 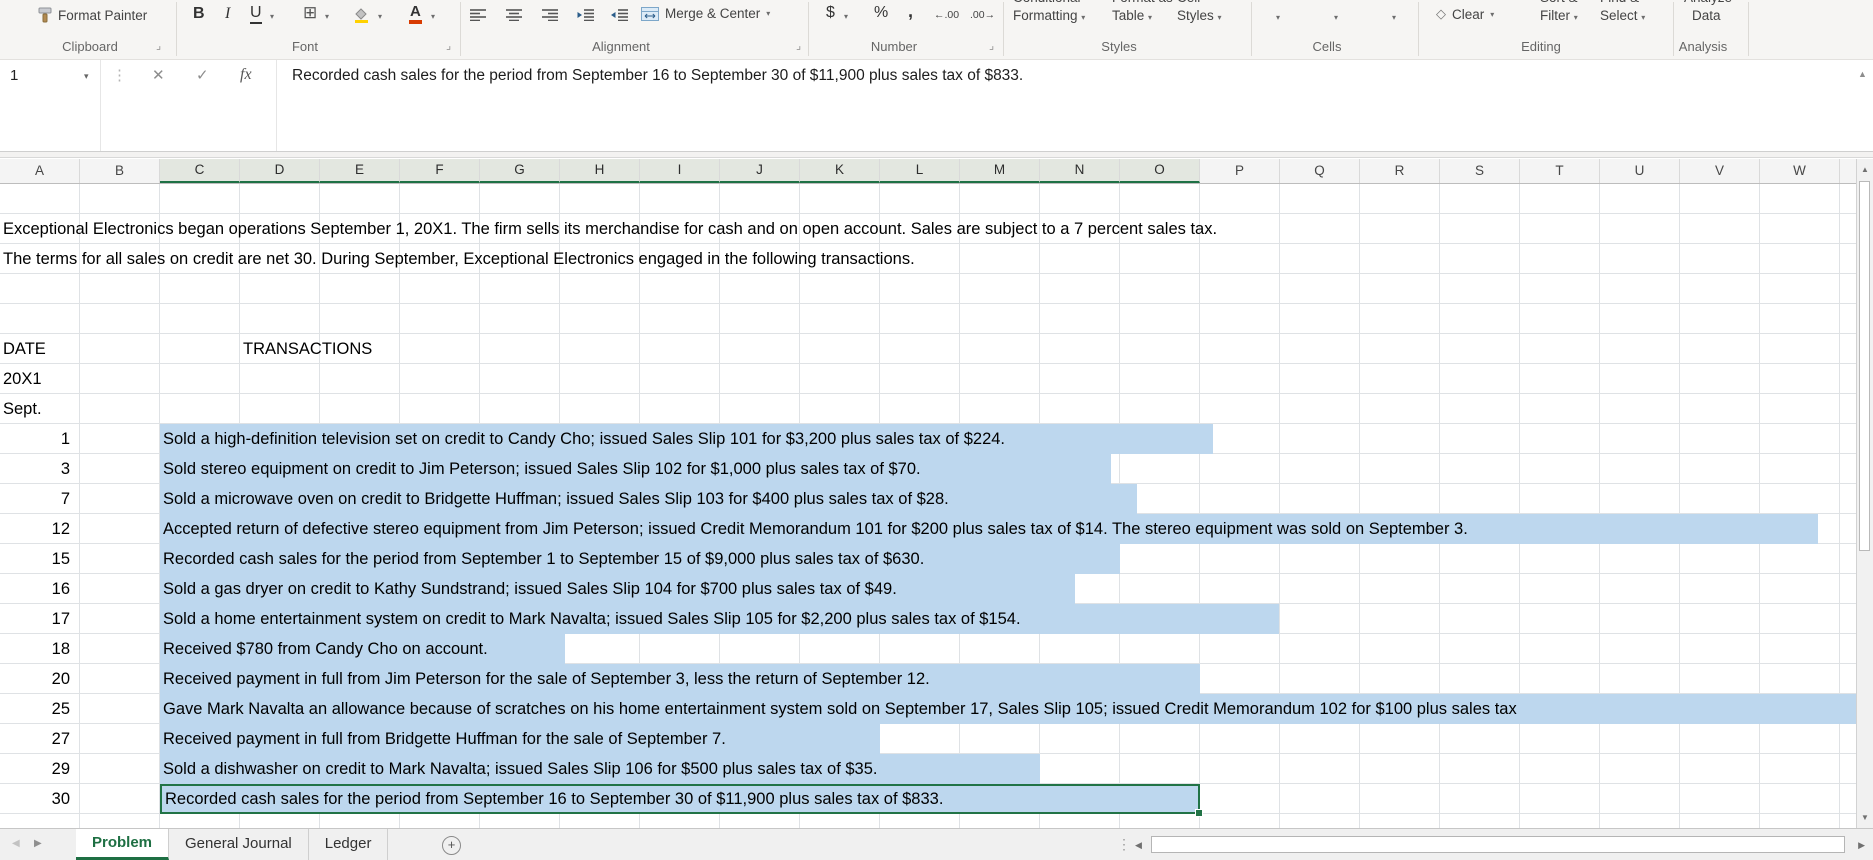 What do you see at coordinates (35, 439) in the screenshot?
I see `cell-date-1: 1` at bounding box center [35, 439].